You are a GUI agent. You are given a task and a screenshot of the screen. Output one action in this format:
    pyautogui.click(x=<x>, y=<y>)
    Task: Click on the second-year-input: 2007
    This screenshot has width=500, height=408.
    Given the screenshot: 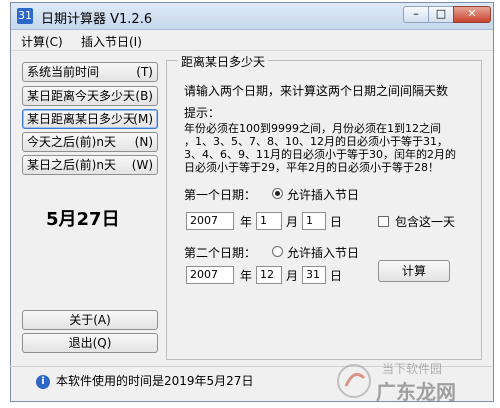 What is the action you would take?
    pyautogui.click(x=210, y=275)
    